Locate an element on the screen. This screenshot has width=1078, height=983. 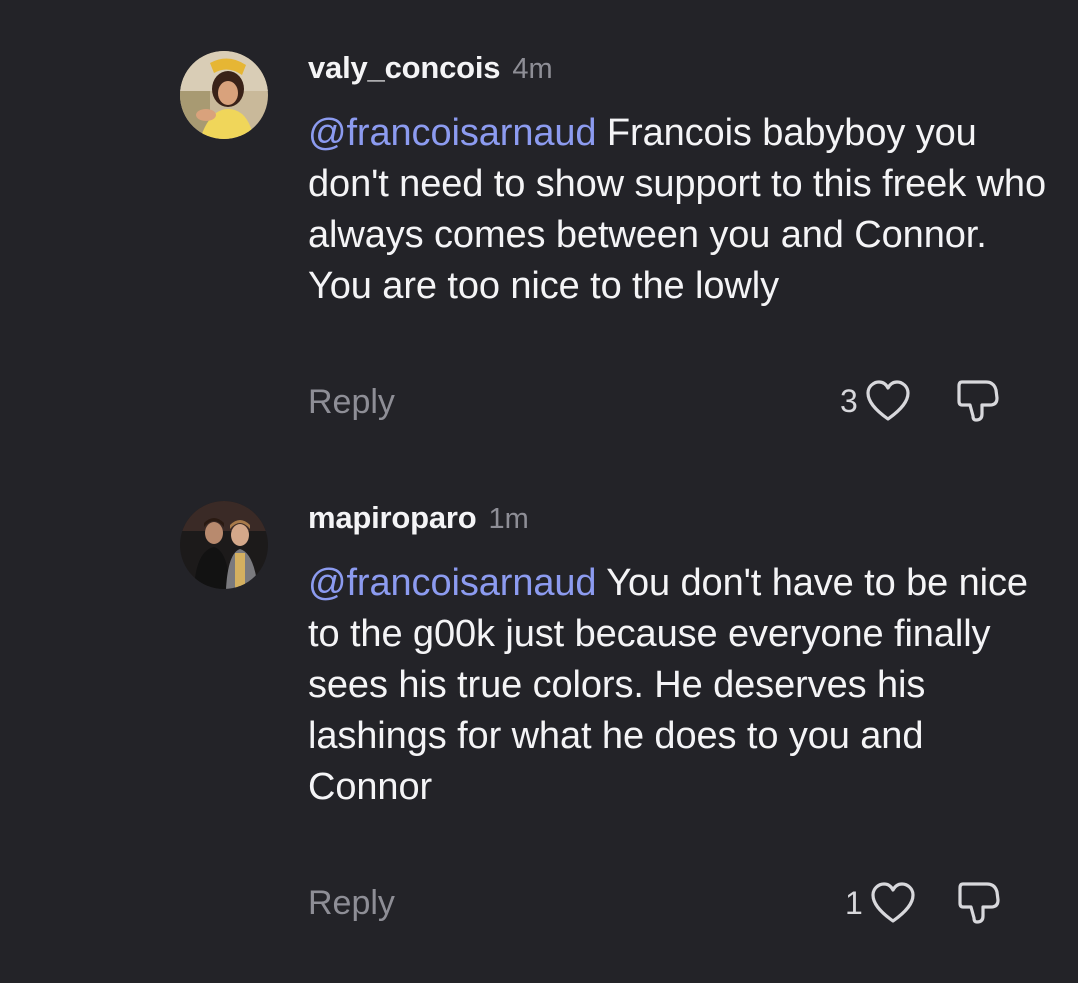
username: mapiroparo is located at coordinates (392, 518).